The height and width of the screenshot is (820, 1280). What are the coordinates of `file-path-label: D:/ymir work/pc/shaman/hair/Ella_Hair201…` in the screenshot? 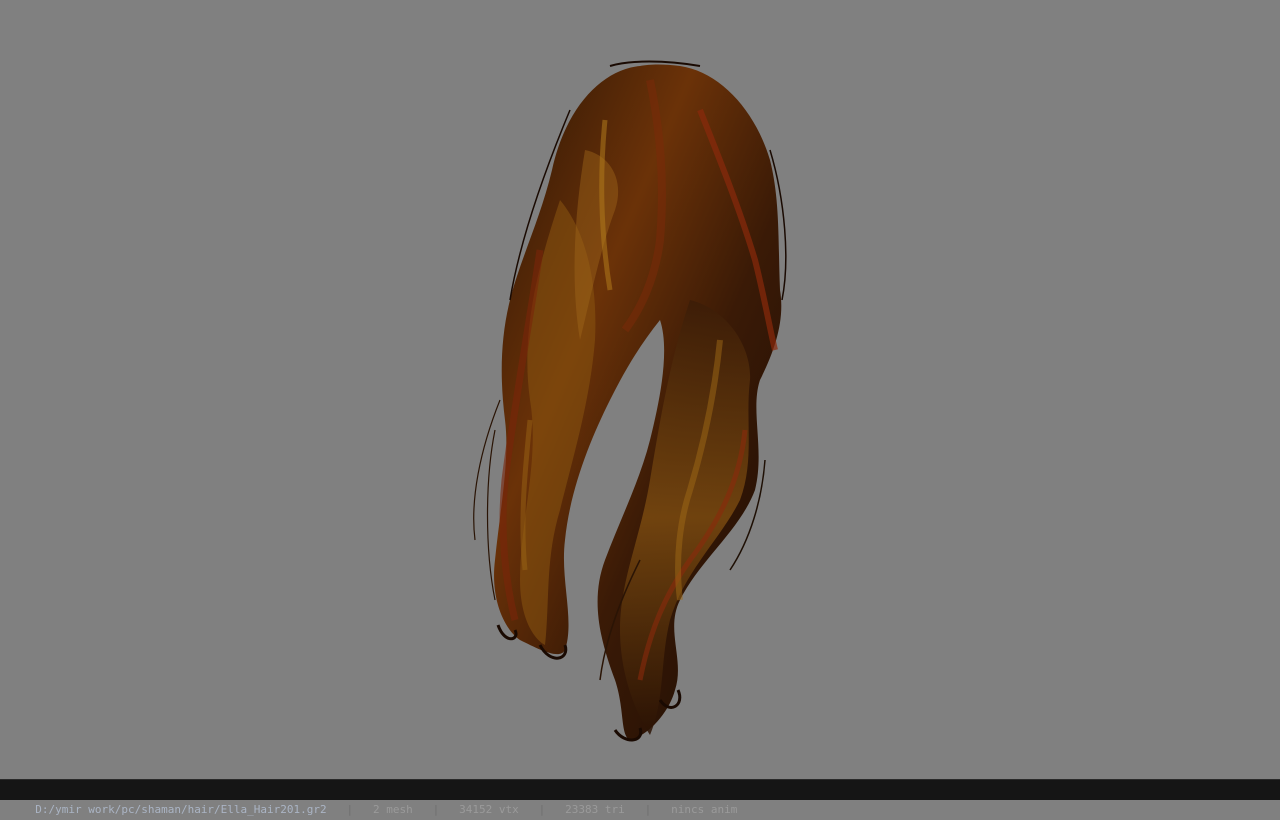 It's located at (181, 809).